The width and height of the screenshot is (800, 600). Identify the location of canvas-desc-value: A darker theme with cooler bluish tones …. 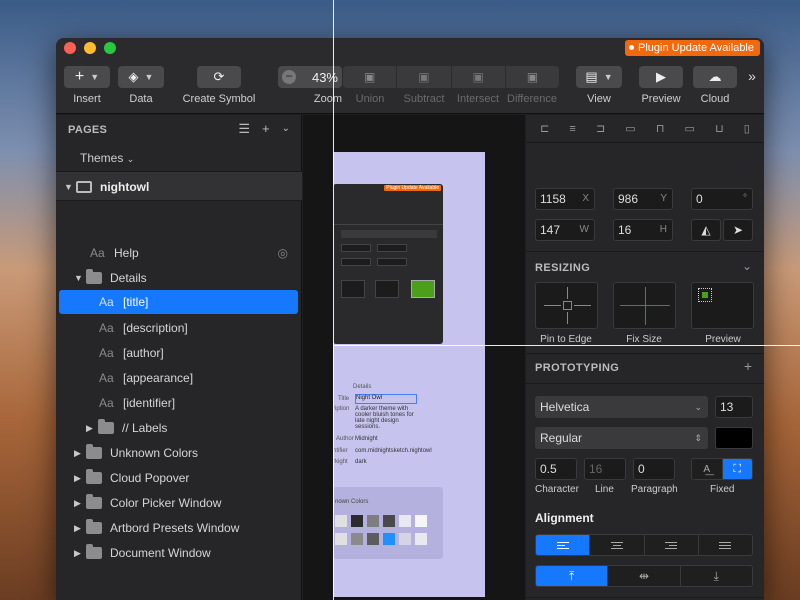
(384, 418).